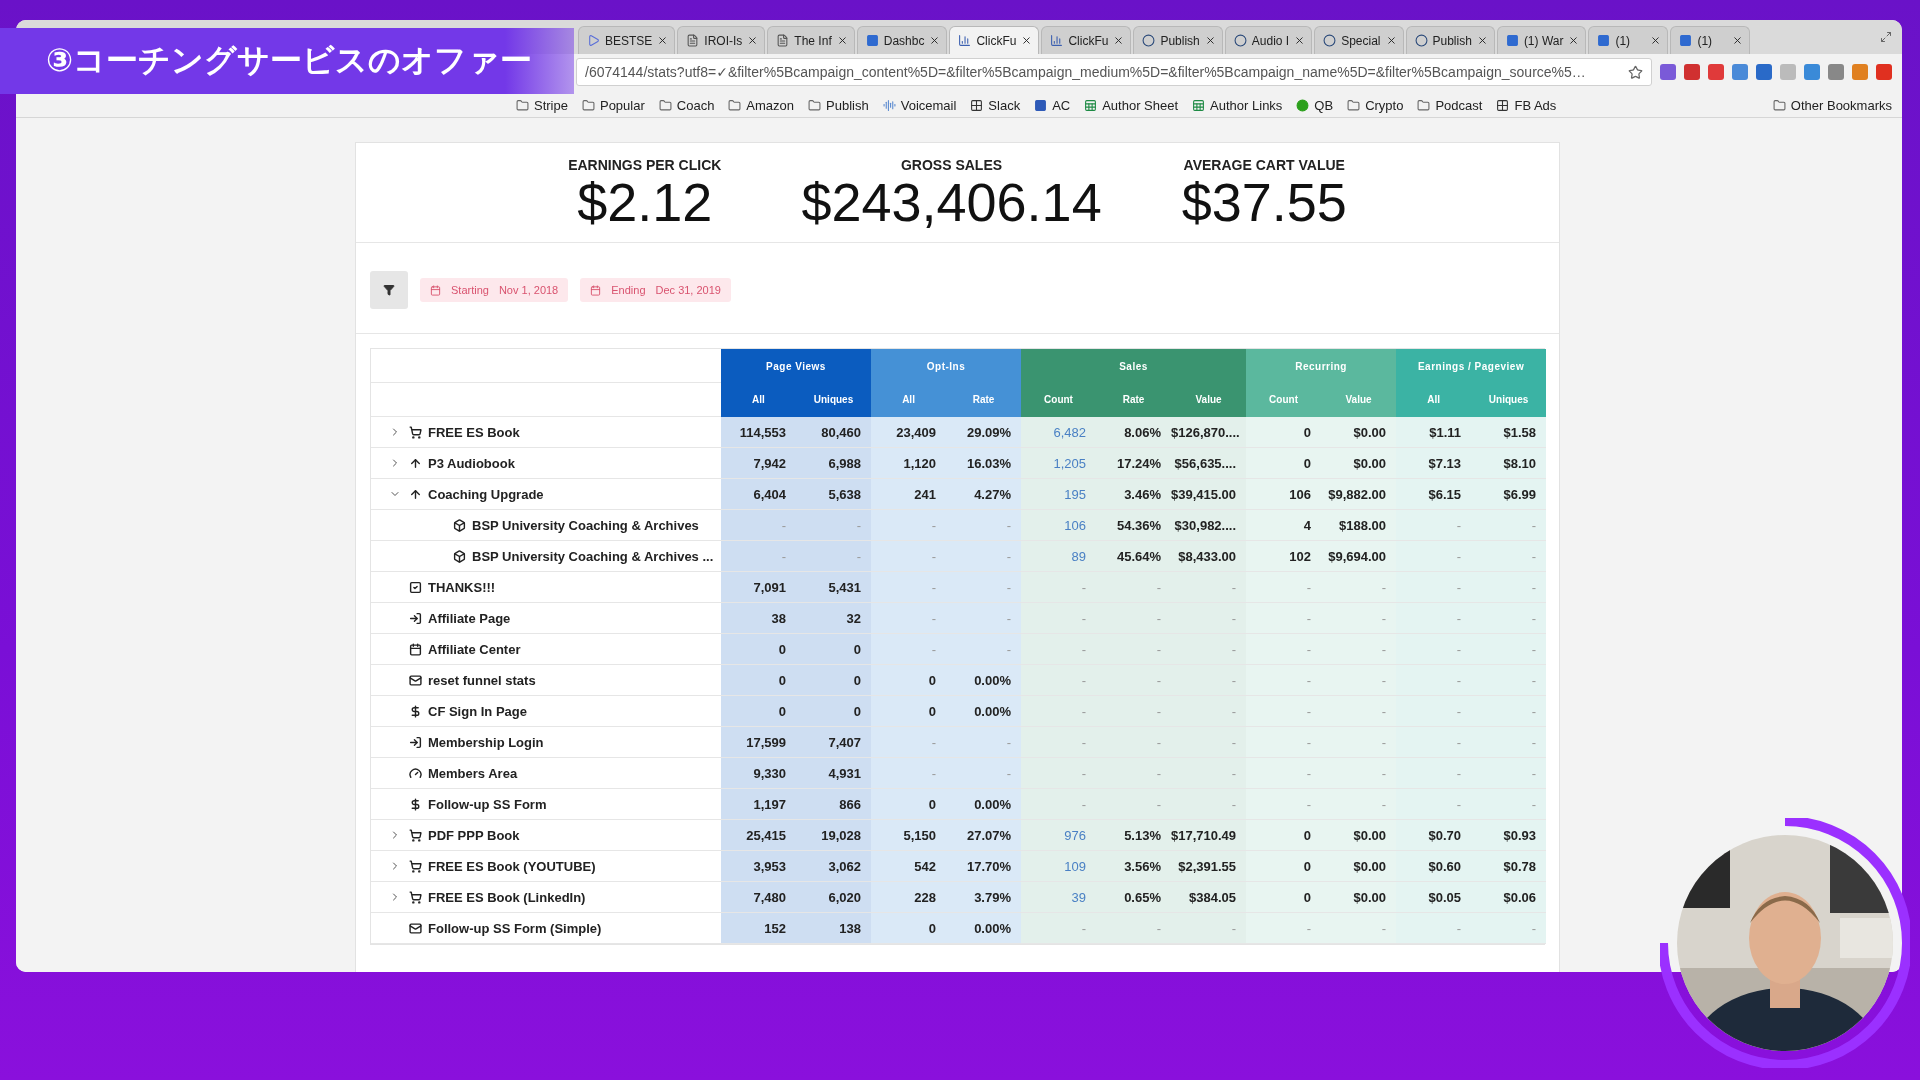 The height and width of the screenshot is (1080, 1920). What do you see at coordinates (758, 835) in the screenshot?
I see `table-cell: 25,415` at bounding box center [758, 835].